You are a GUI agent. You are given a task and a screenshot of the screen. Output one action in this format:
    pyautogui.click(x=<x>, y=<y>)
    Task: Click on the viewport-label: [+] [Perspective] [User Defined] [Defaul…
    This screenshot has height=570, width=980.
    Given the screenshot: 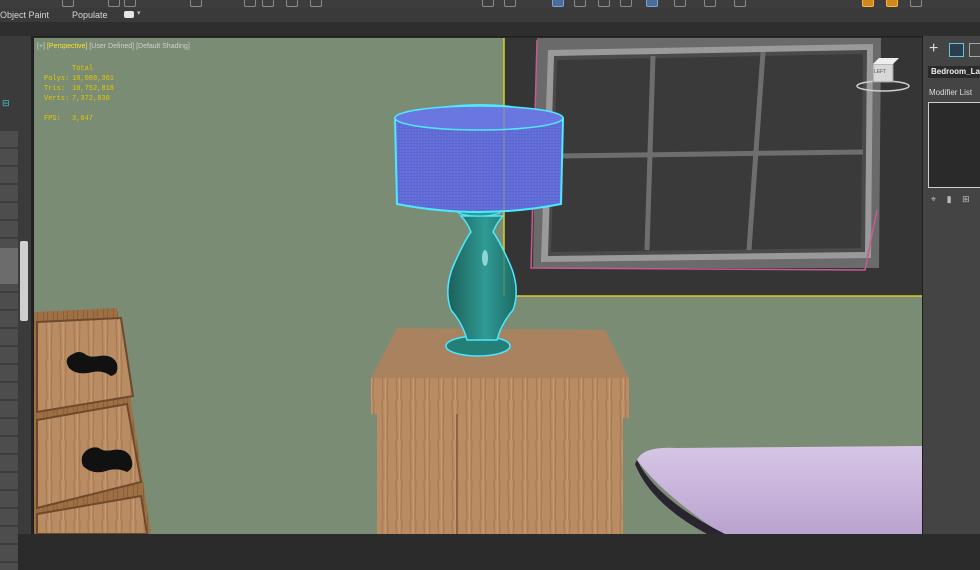 What is the action you would take?
    pyautogui.click(x=113, y=46)
    